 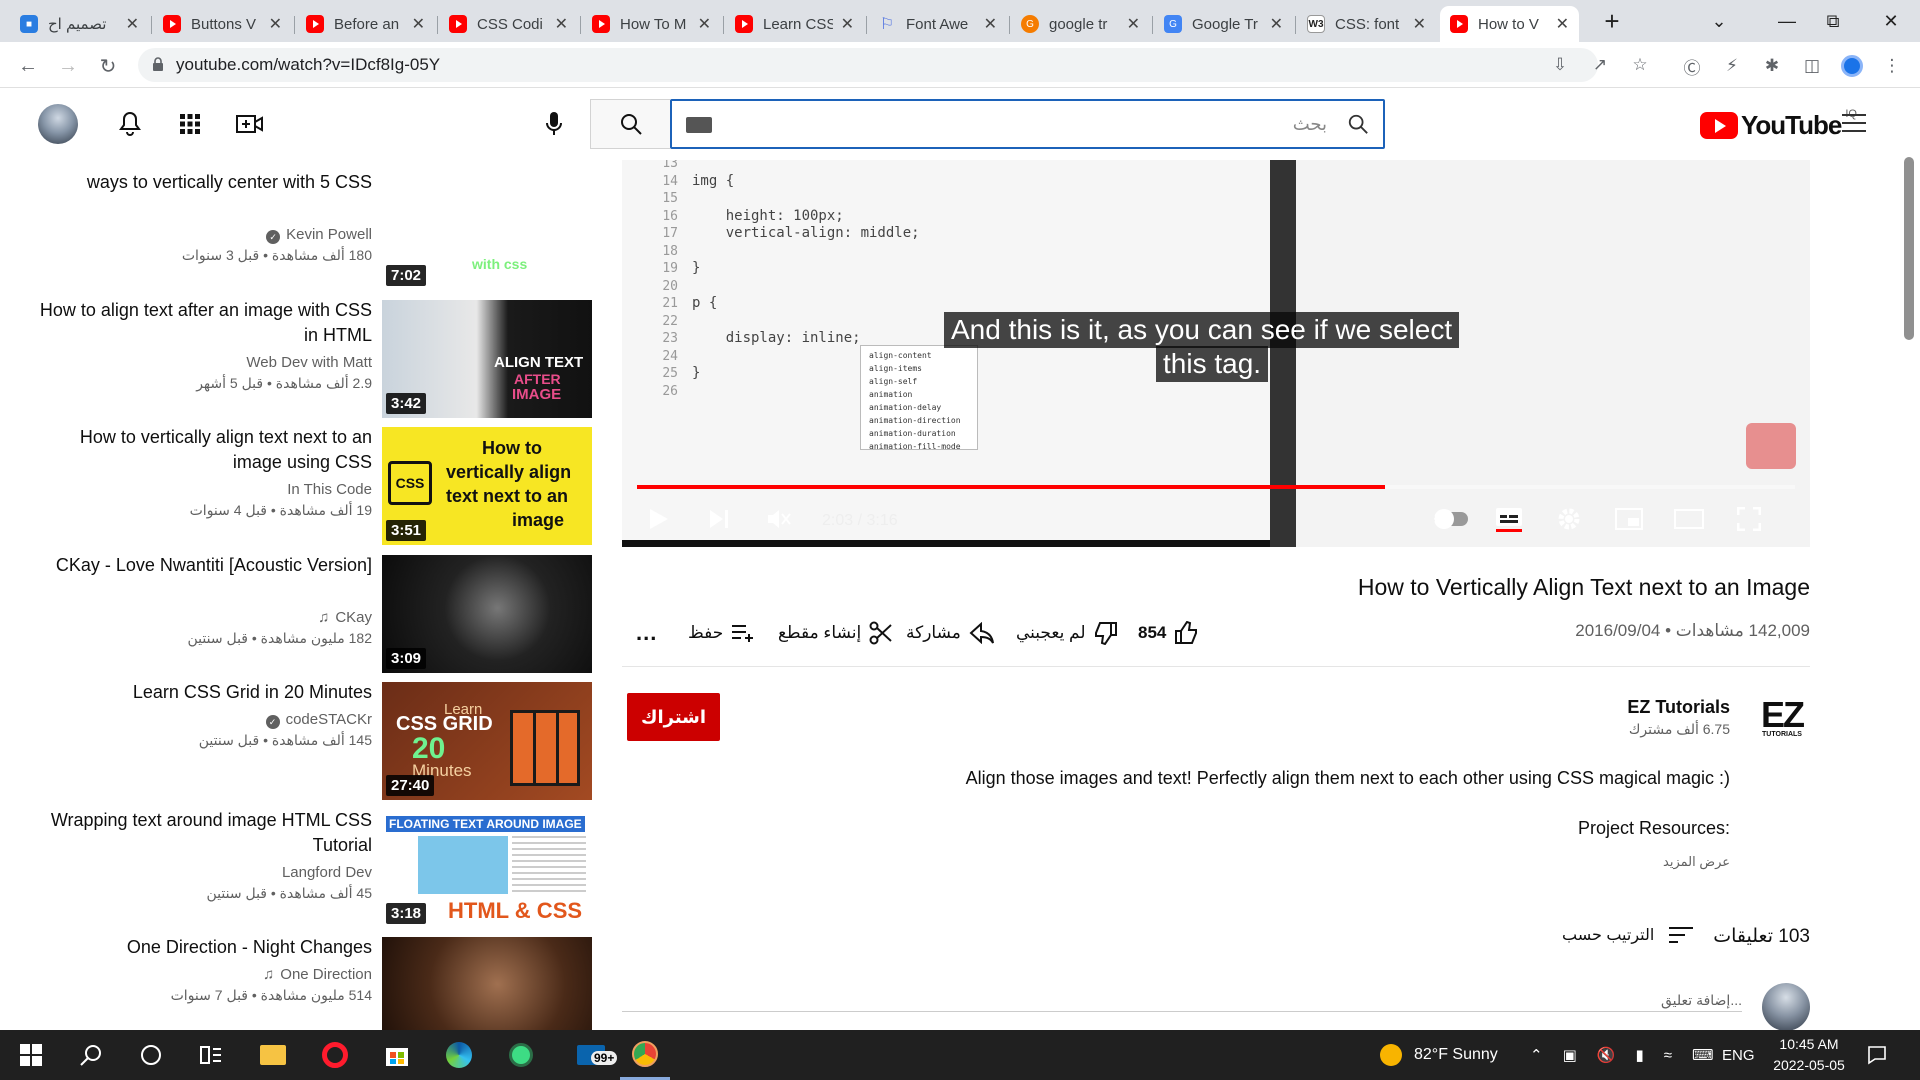 I want to click on taskbar-clock: 10:45 AM 2022-05-05, so click(x=1809, y=1055).